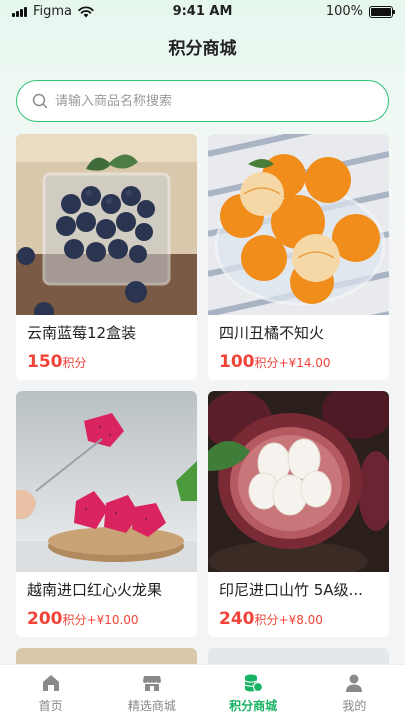 The image size is (405, 720). What do you see at coordinates (237, 362) in the screenshot?
I see `price-points: 100` at bounding box center [237, 362].